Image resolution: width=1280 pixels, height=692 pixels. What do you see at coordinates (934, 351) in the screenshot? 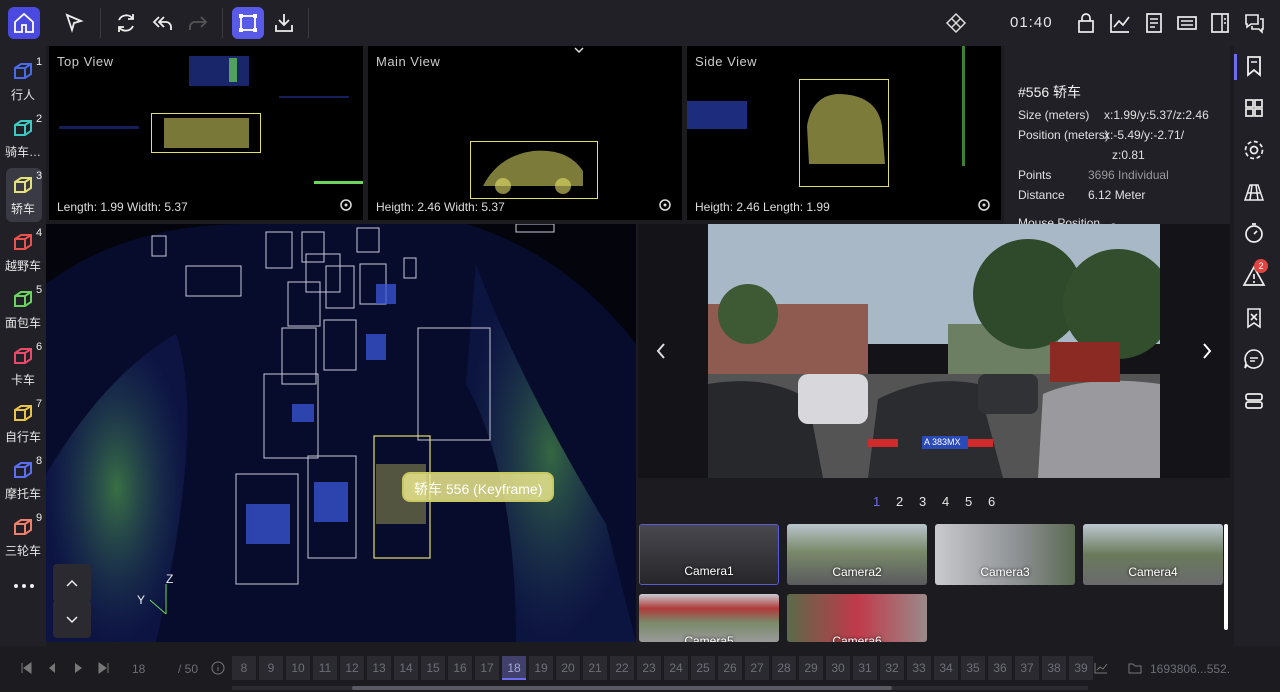
I see `camera-image: A 383MX` at bounding box center [934, 351].